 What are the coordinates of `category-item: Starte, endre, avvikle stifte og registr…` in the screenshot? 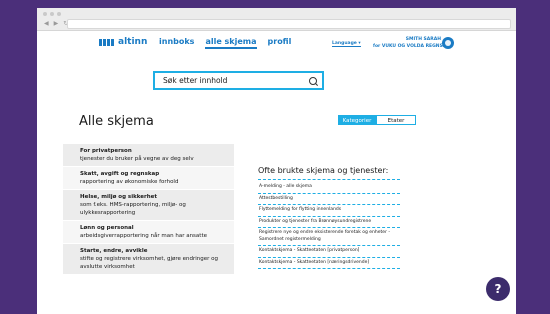 It's located at (148, 259).